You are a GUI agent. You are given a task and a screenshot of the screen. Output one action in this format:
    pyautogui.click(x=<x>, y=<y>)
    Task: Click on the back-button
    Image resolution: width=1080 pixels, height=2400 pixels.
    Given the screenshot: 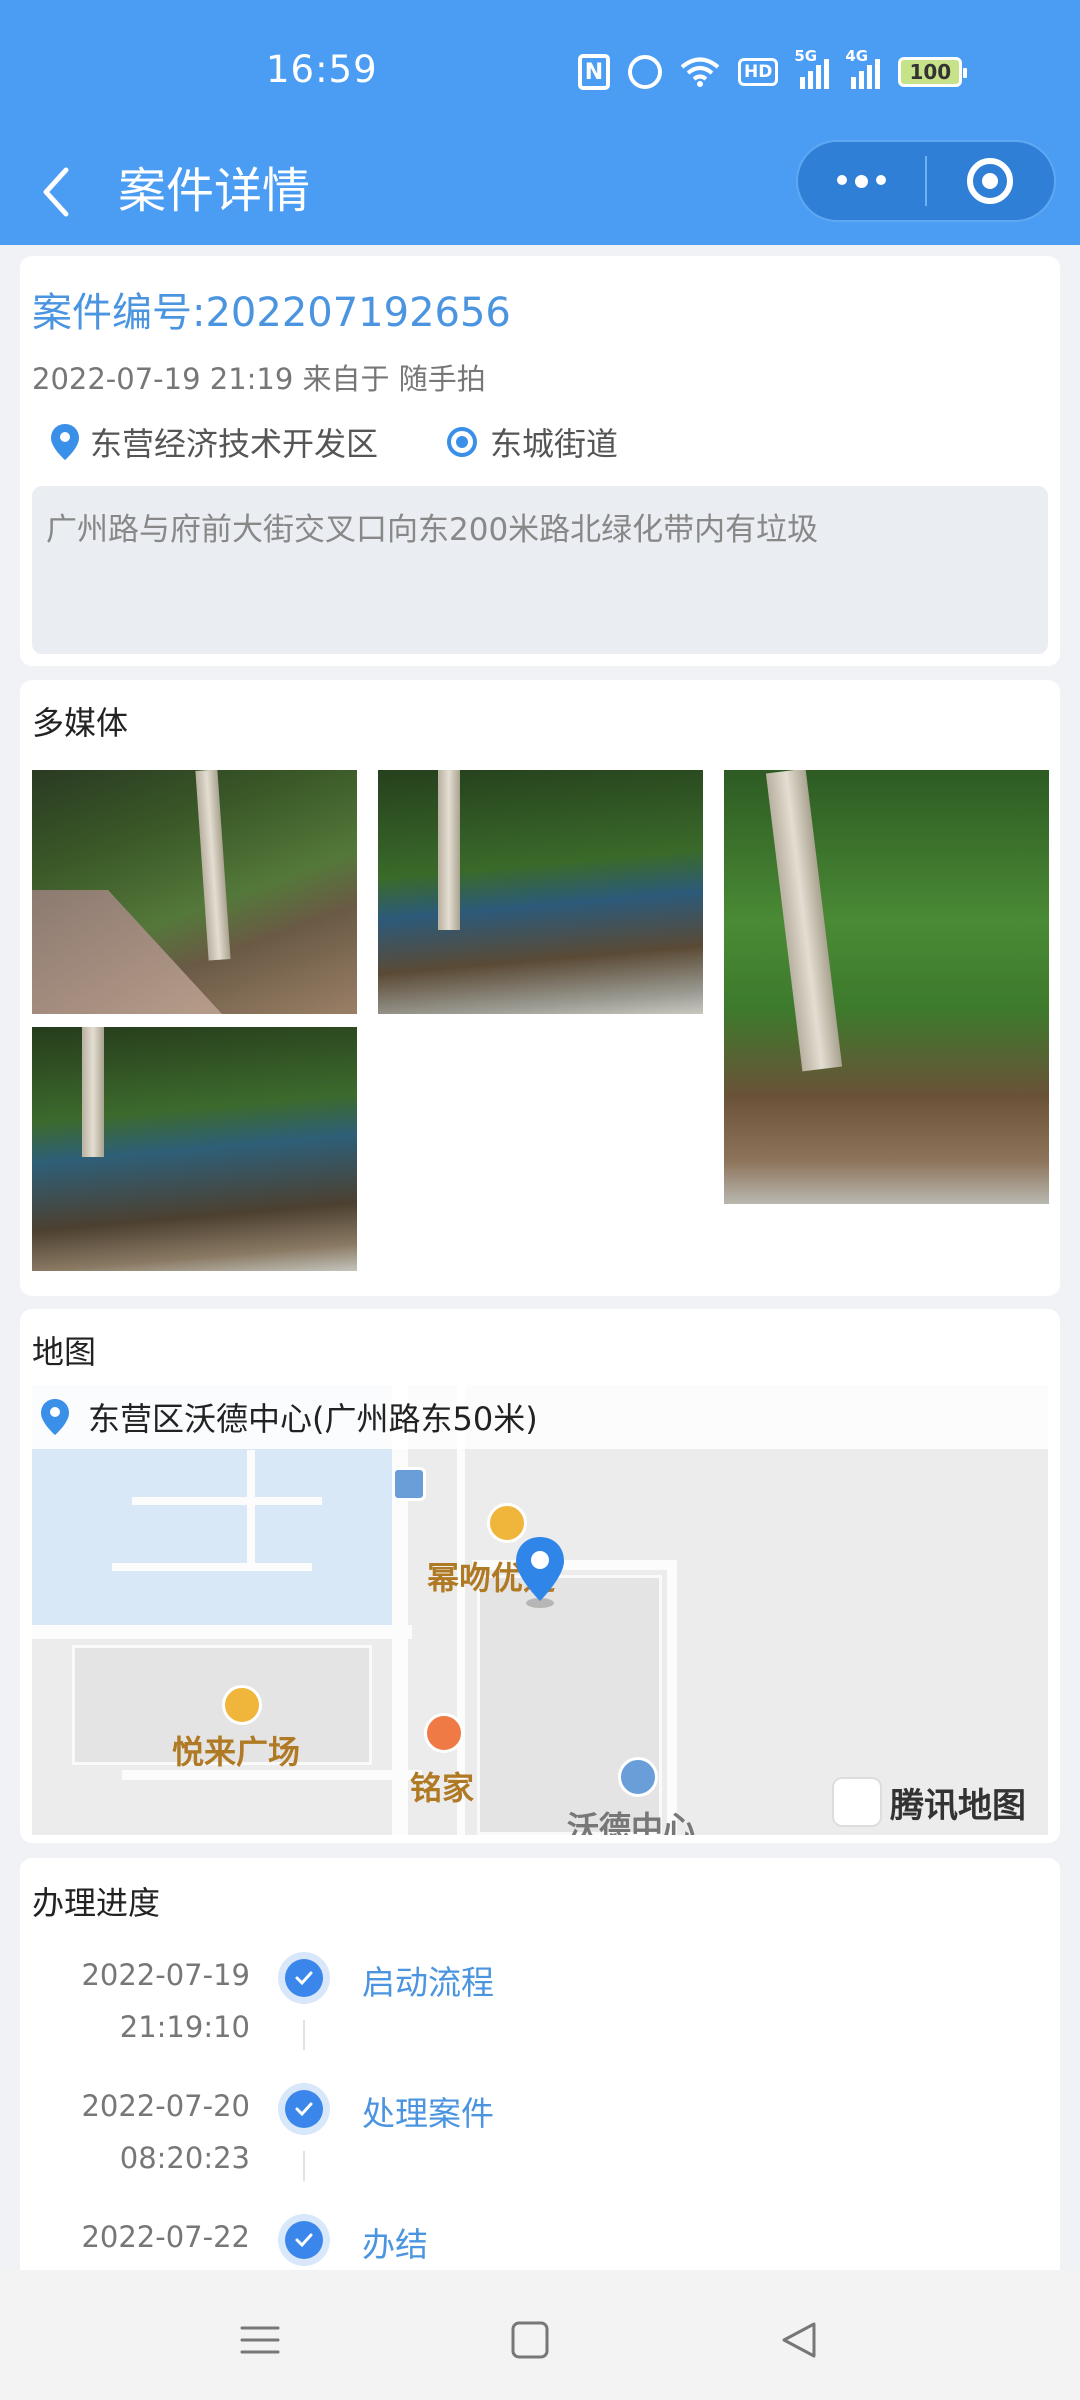 What is the action you would take?
    pyautogui.click(x=61, y=192)
    